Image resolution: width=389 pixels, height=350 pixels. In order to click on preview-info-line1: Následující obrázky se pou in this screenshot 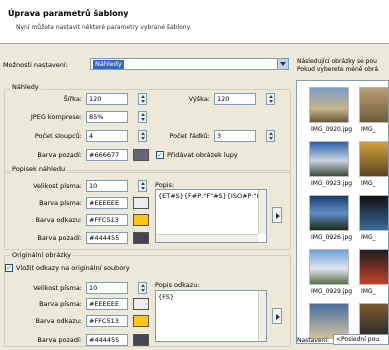, I will do `click(337, 61)`.